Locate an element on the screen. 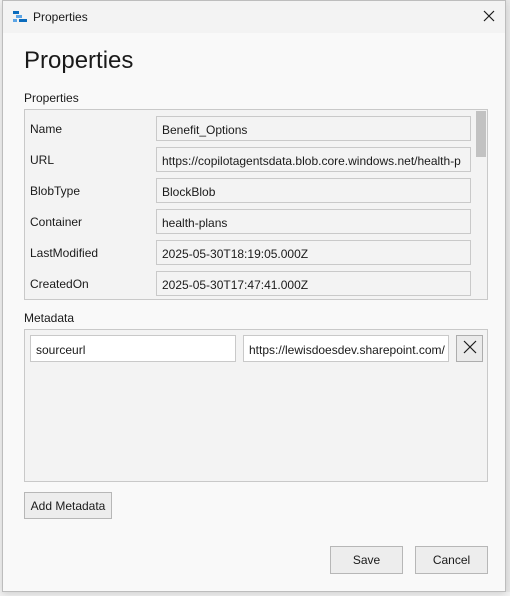 This screenshot has height=596, width=510. property-value-field: 2025-05-30T18:19:05.000Z is located at coordinates (313, 252).